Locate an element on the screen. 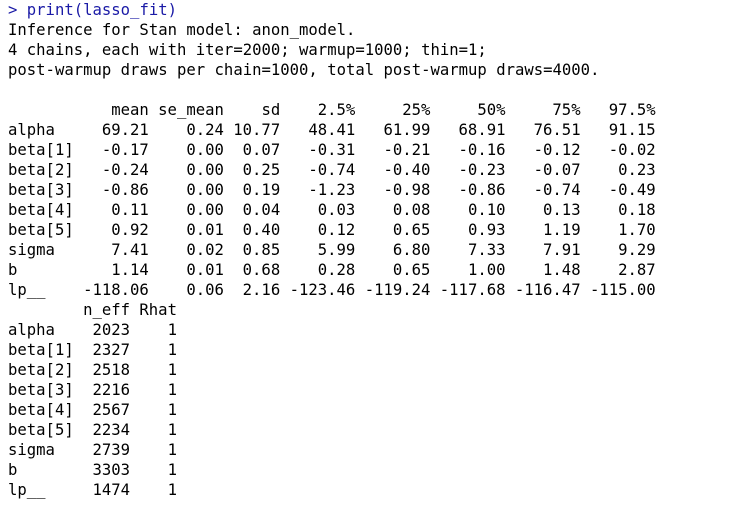 This screenshot has height=505, width=756. table-cell: 69.21 is located at coordinates (125, 130).